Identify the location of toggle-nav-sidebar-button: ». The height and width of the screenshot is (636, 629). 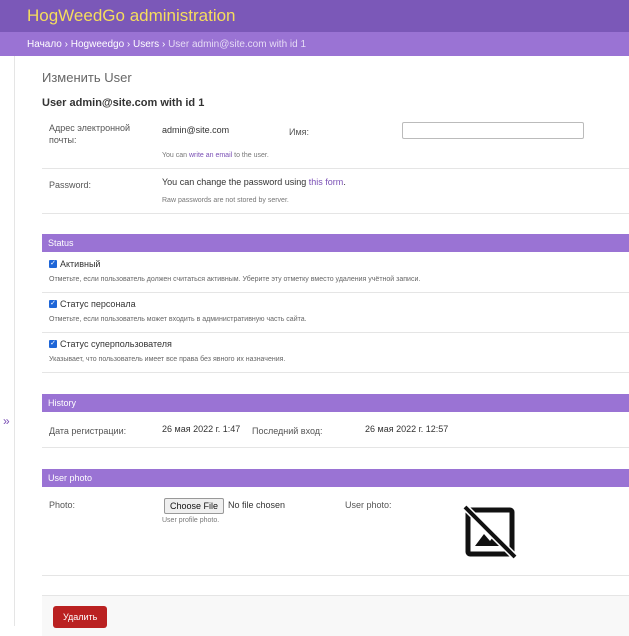
(6, 421).